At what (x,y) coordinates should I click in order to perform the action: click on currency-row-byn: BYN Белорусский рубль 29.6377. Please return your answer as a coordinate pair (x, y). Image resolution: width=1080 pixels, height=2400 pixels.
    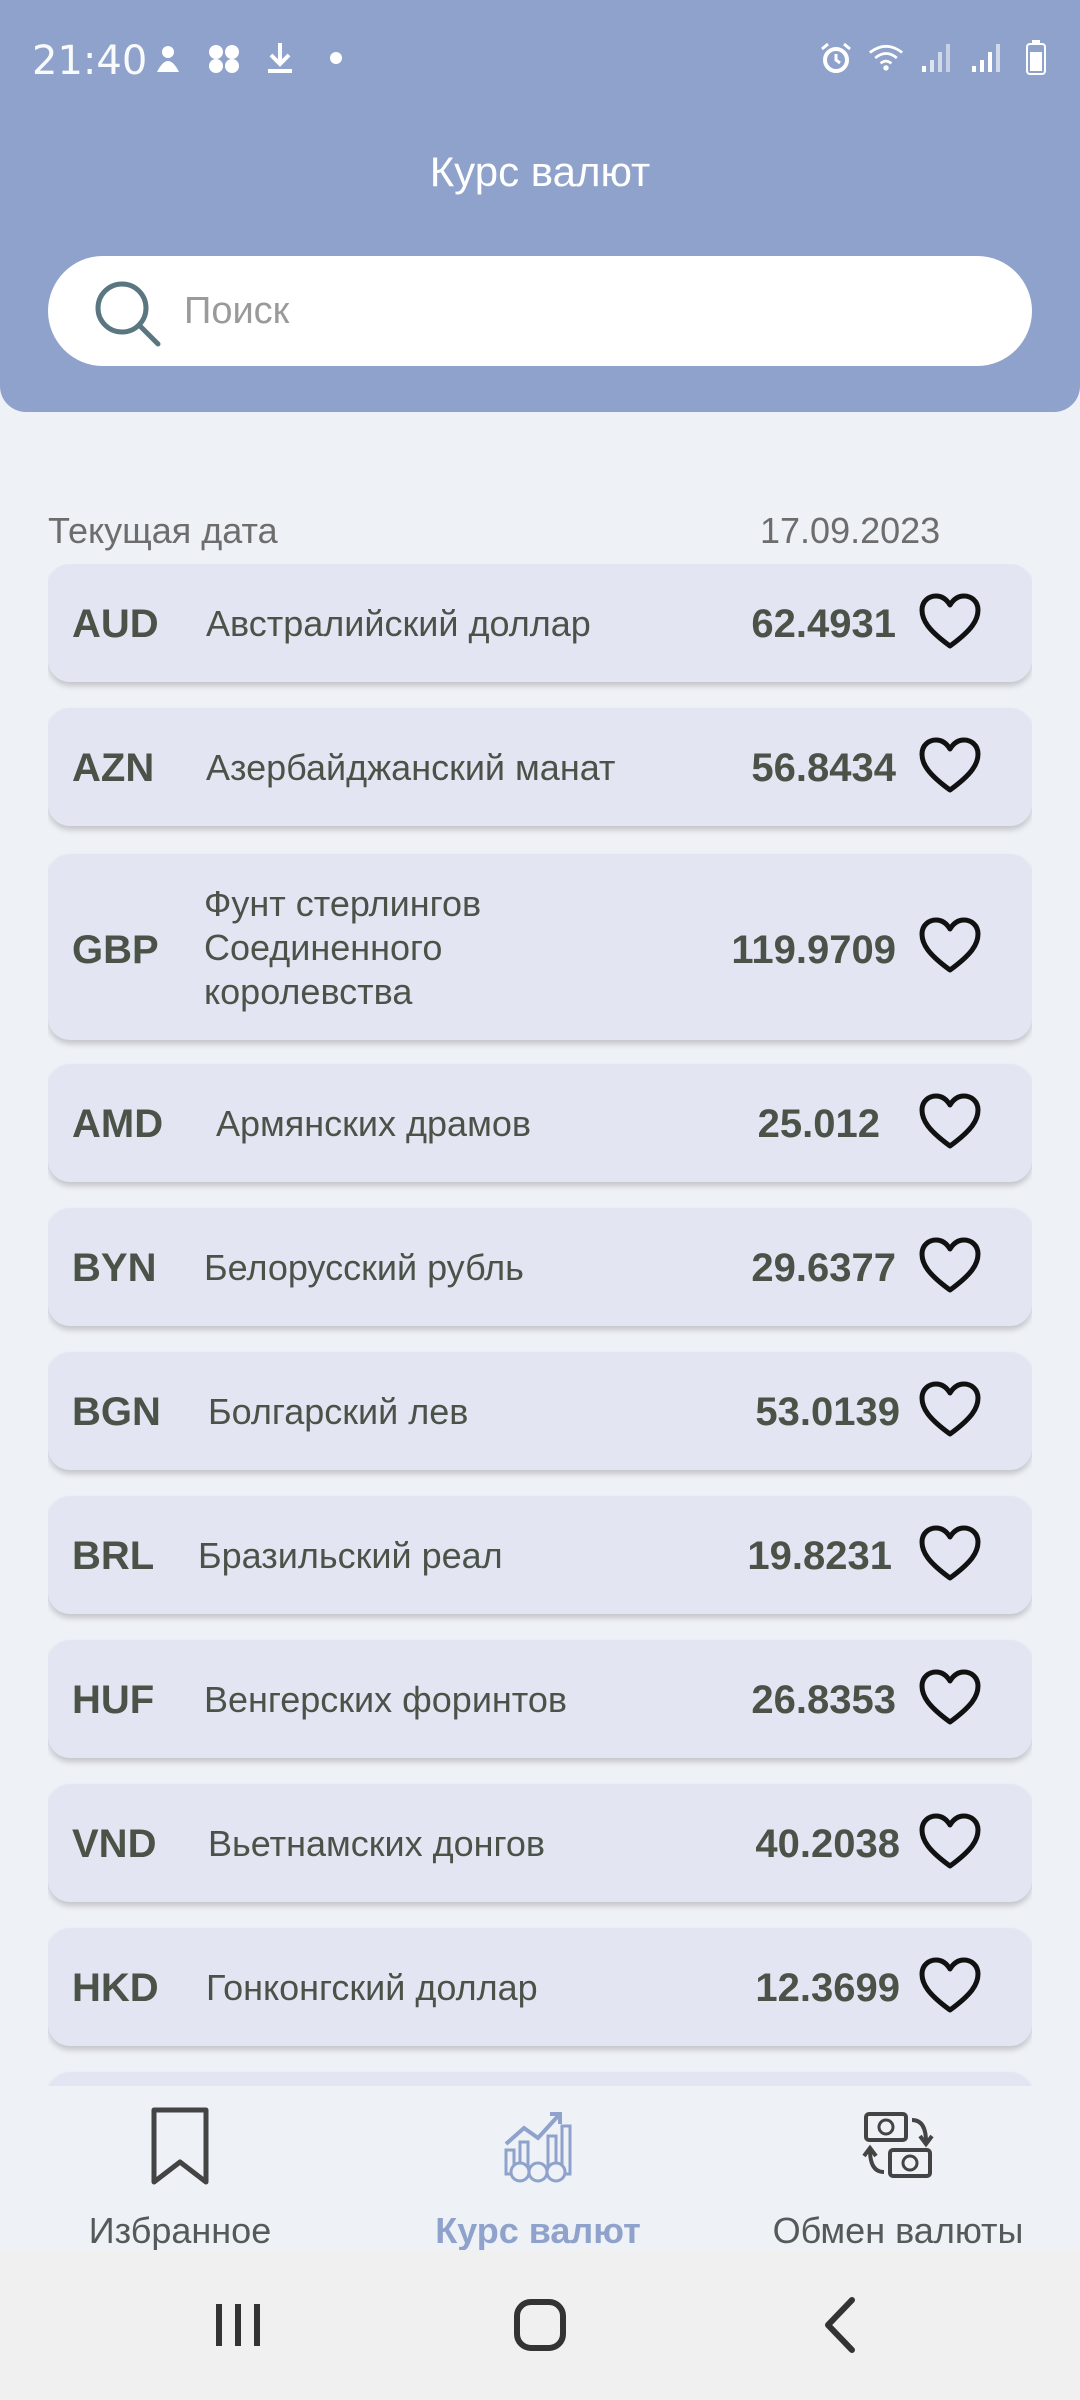
    Looking at the image, I should click on (540, 1267).